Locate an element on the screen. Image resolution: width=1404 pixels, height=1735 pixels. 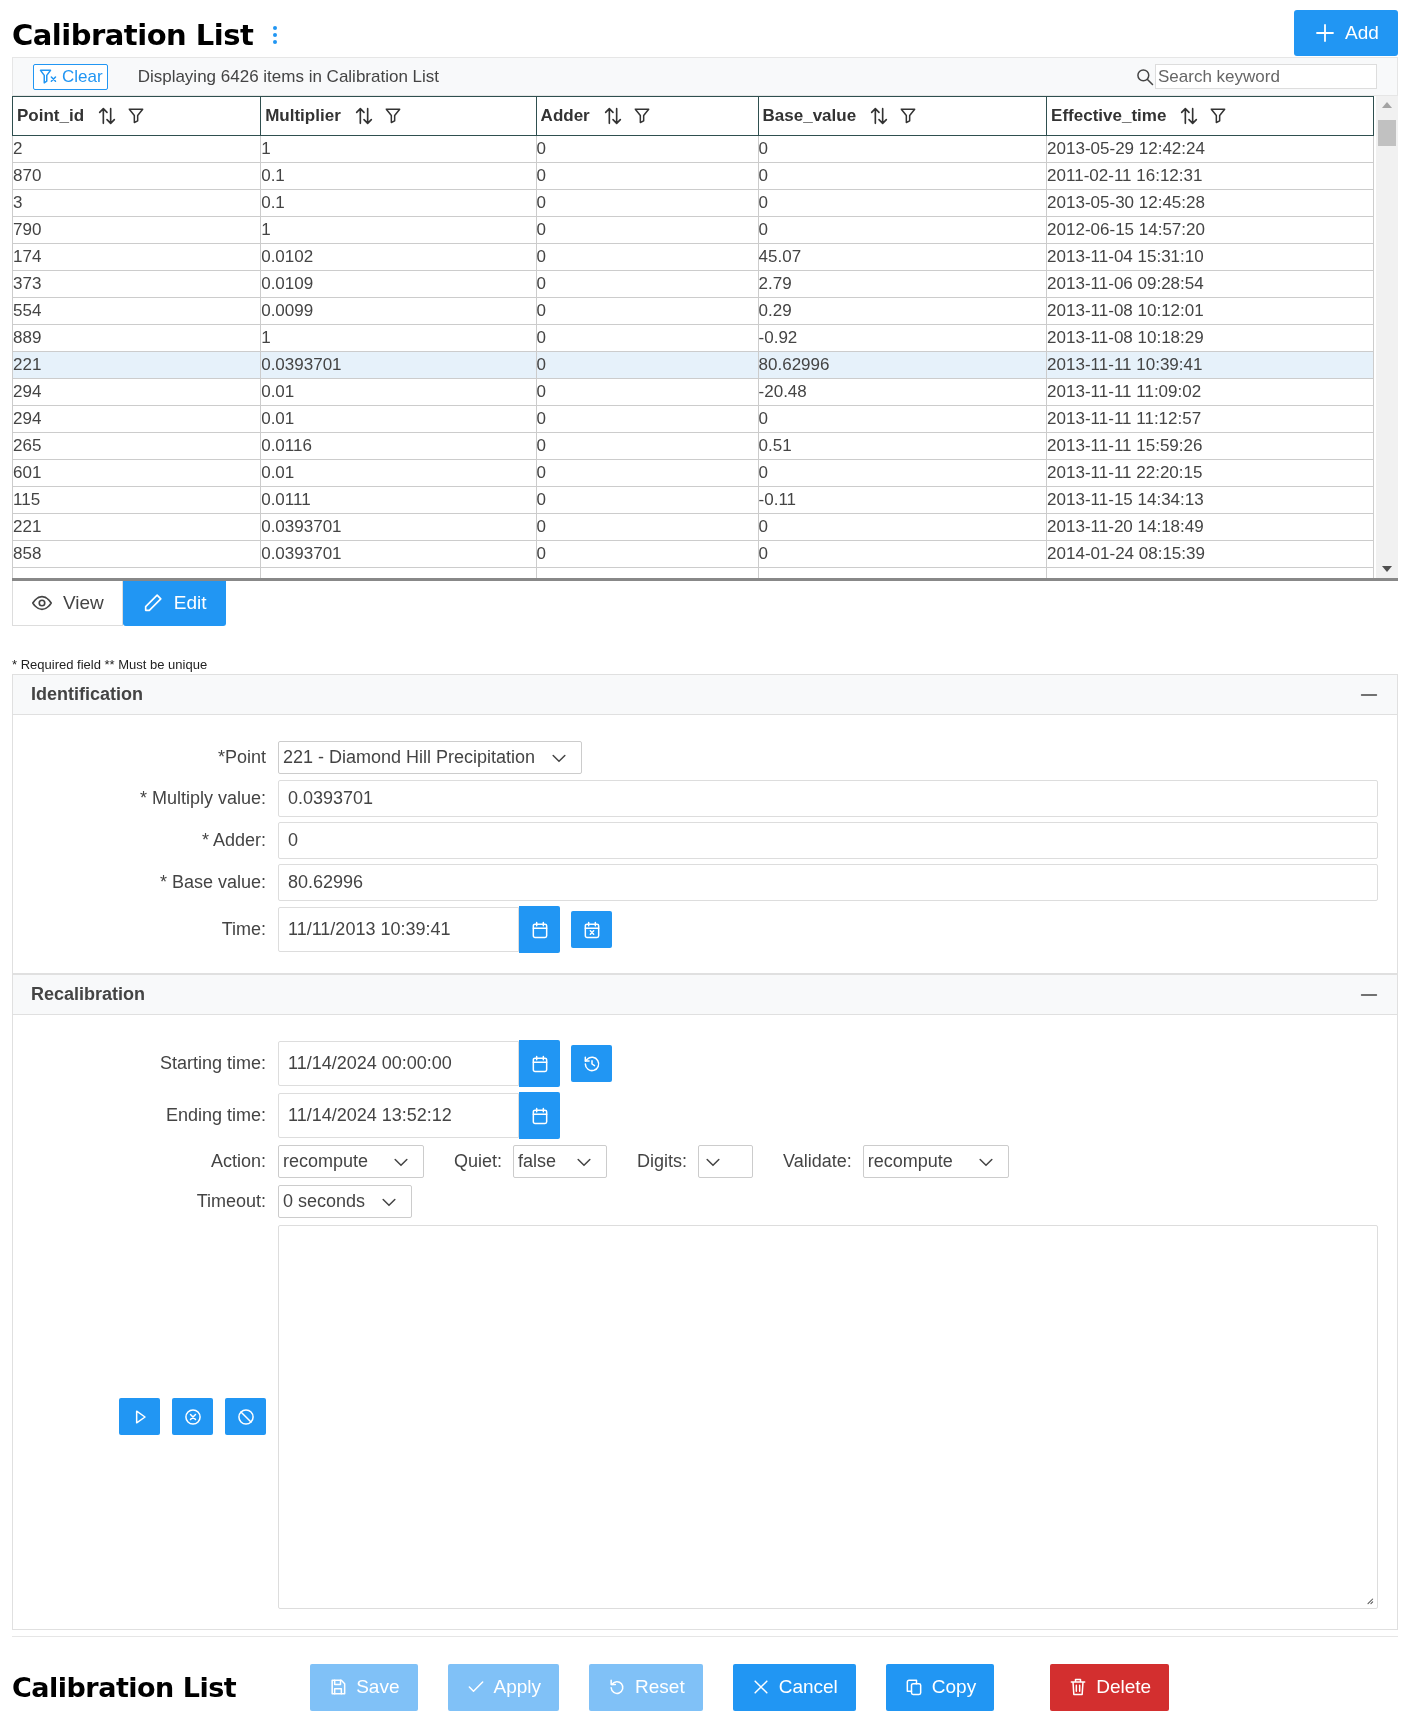
run-button is located at coordinates (139, 1416).